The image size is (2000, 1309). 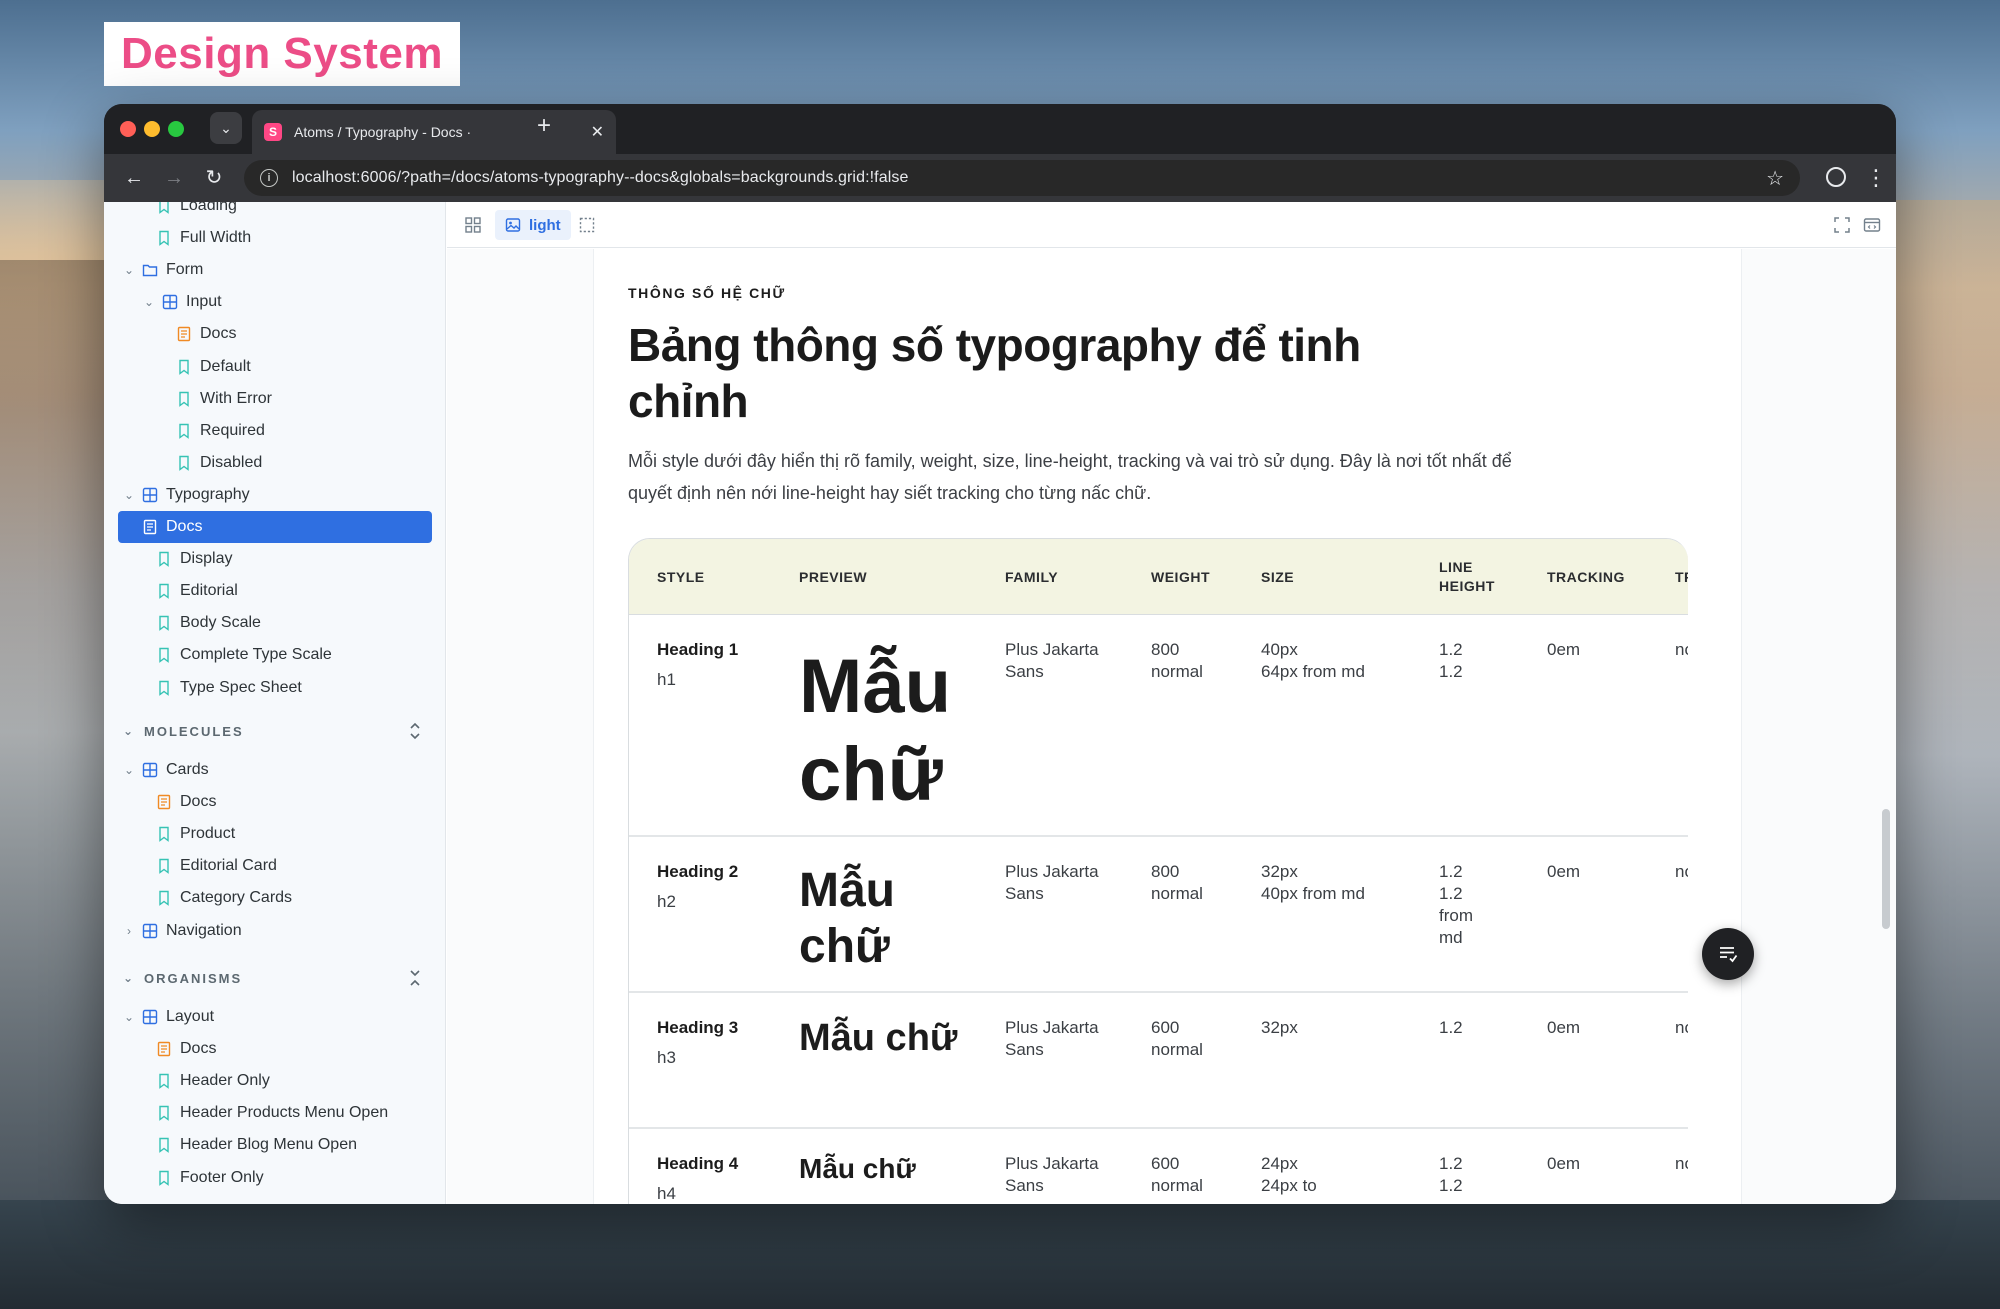 I want to click on sidebar-item-label: Type Spec Sheet, so click(x=241, y=687).